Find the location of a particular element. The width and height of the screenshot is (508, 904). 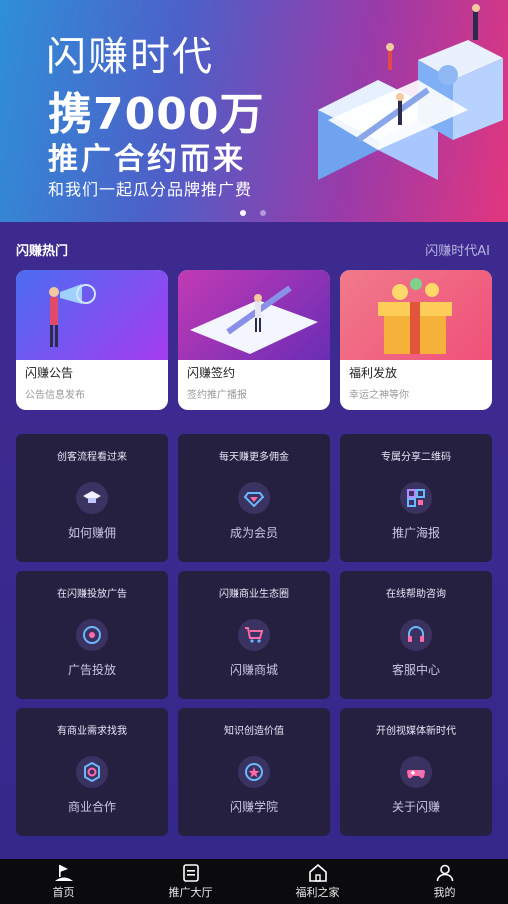

card-contract-art is located at coordinates (254, 315).